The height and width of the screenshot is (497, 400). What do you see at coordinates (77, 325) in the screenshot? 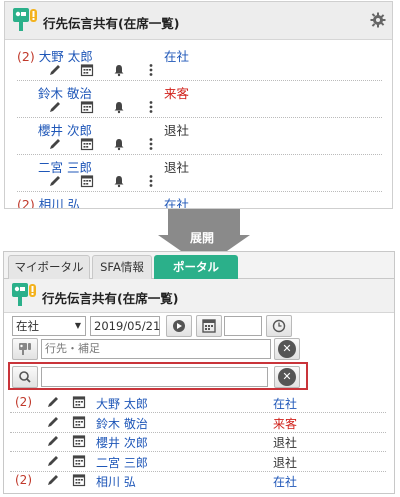
I see `chevron-down-icon: ▼` at bounding box center [77, 325].